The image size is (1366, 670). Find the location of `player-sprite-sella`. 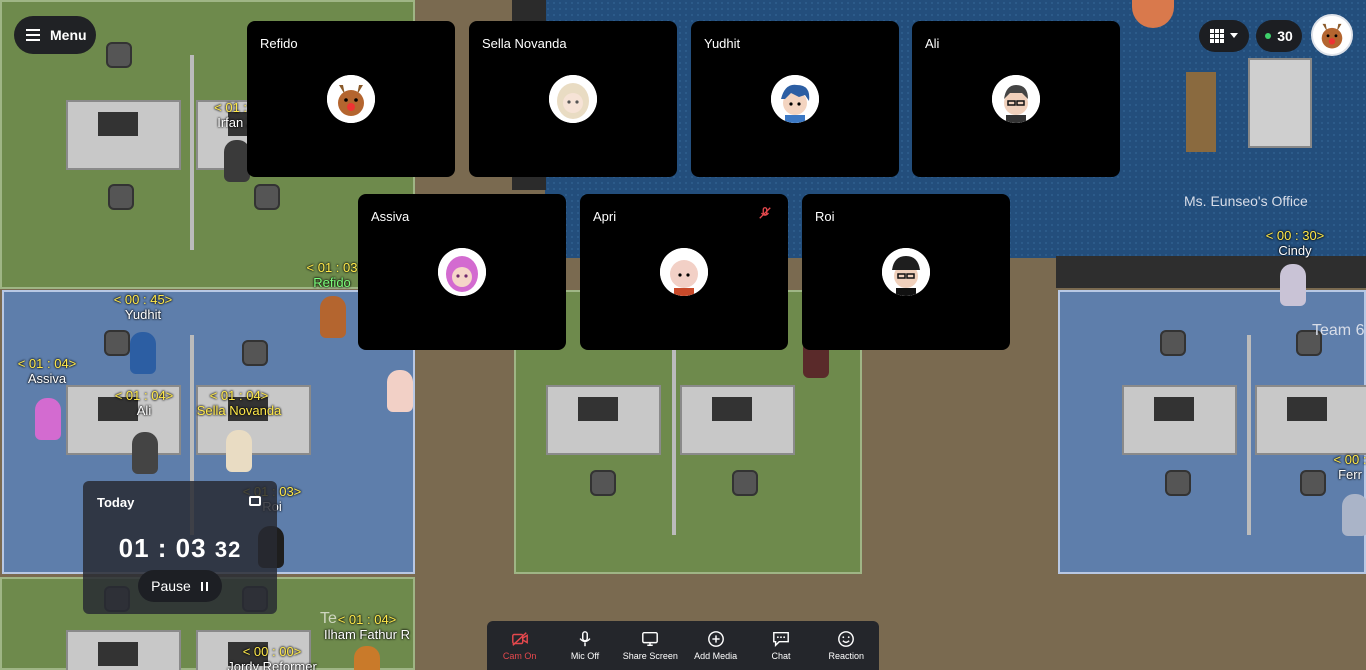

player-sprite-sella is located at coordinates (239, 451).